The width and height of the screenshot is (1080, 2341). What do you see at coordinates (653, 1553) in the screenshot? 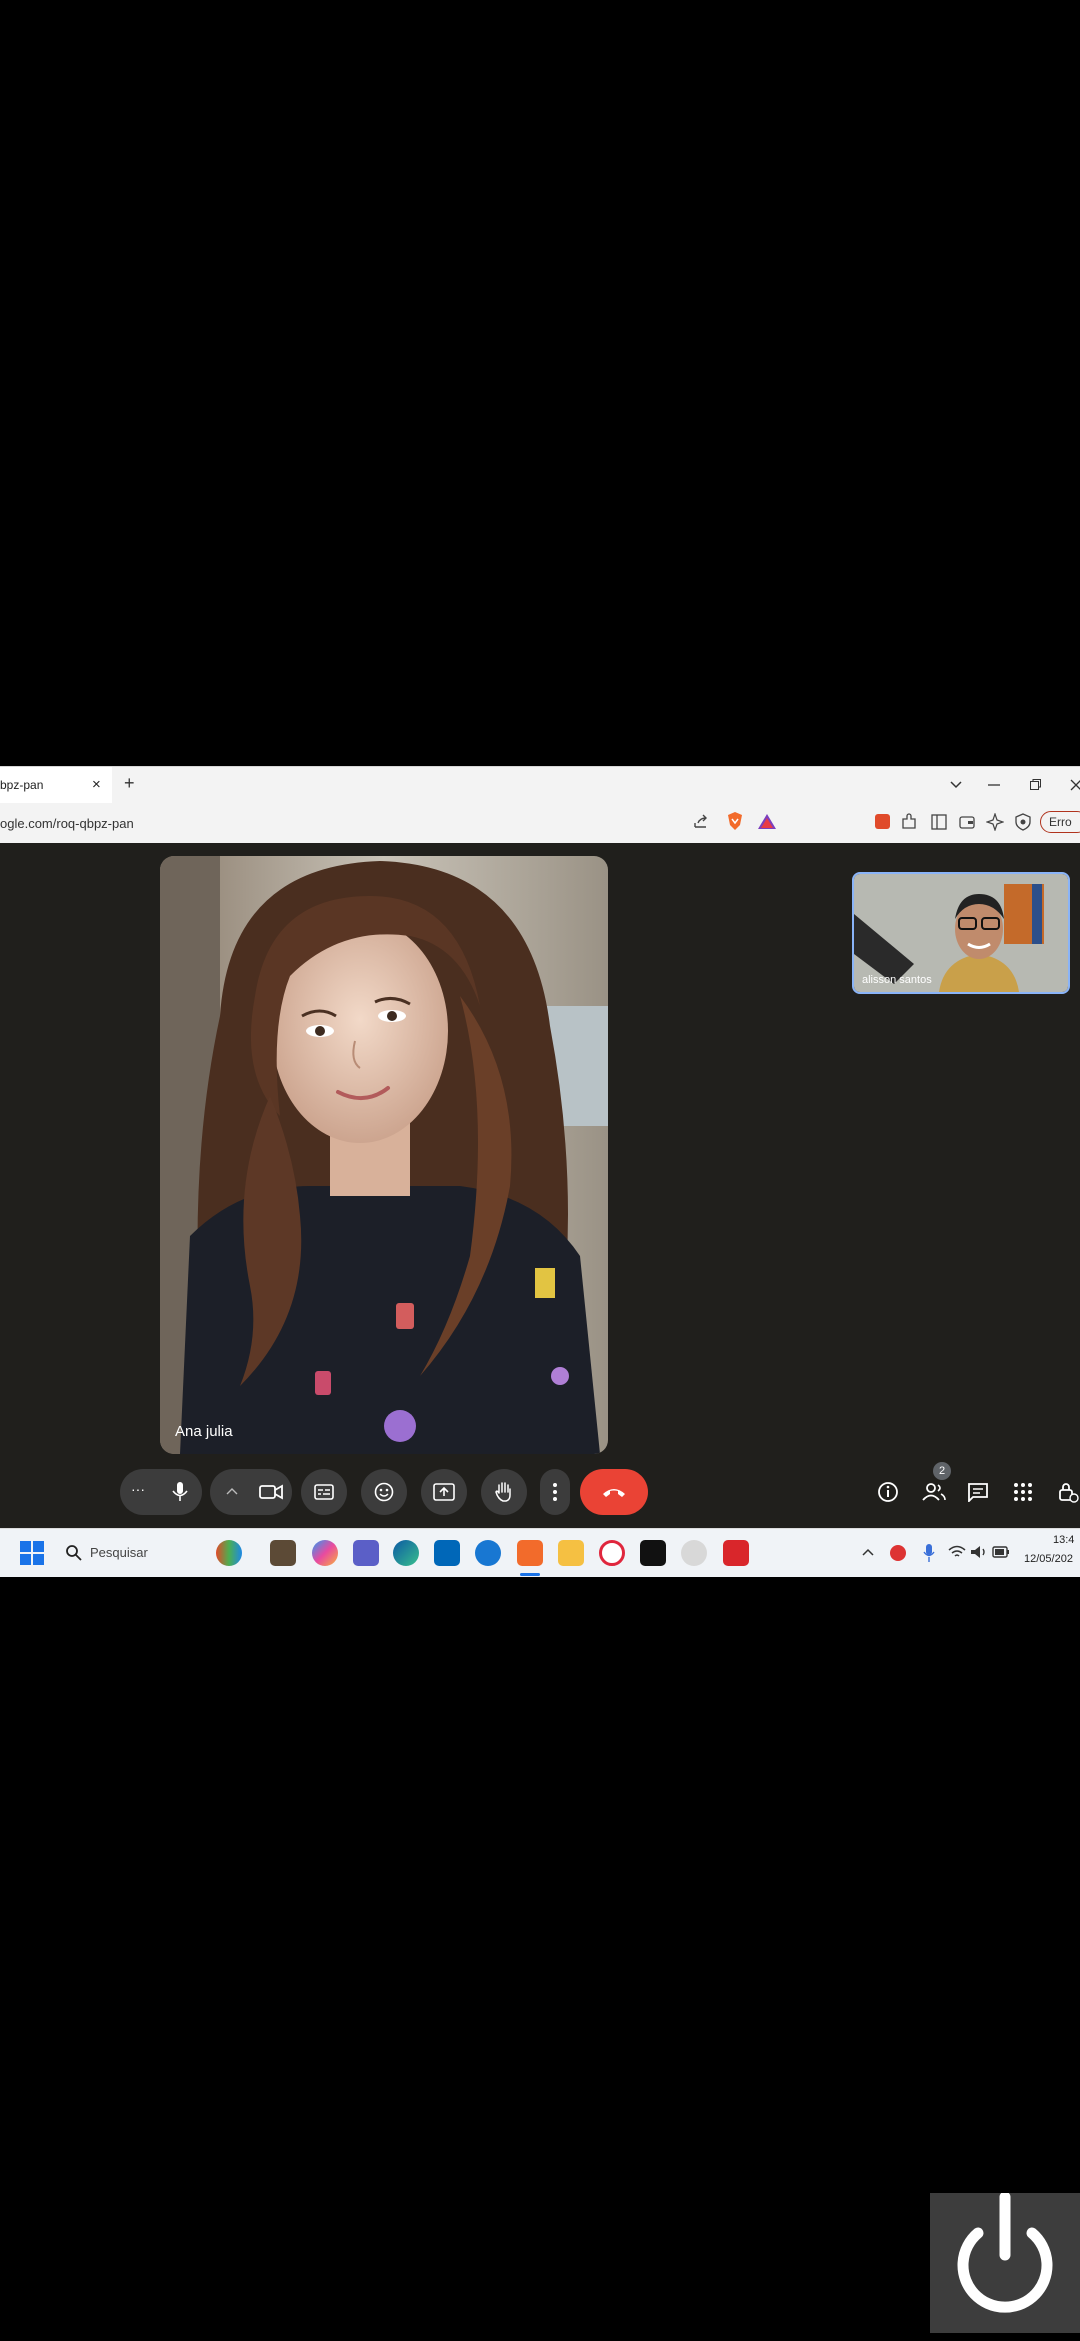
I see `app-dark-icon` at bounding box center [653, 1553].